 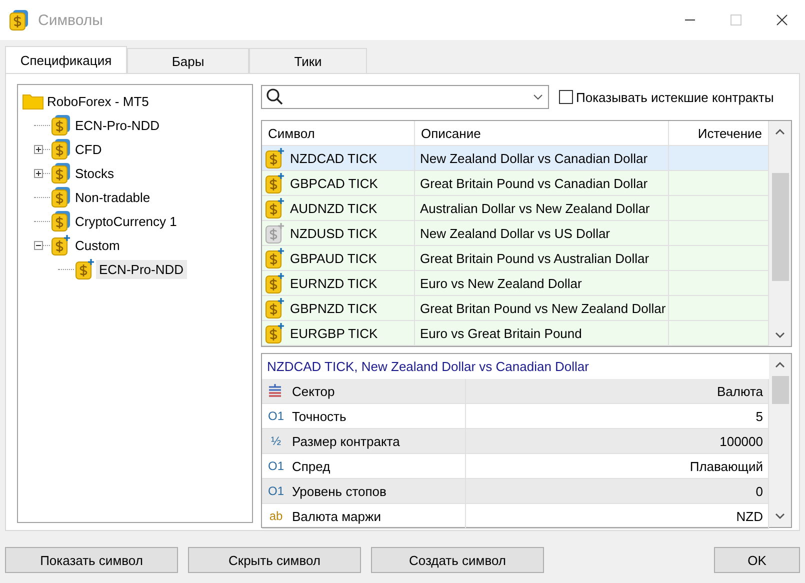 I want to click on tree-item: RoboForex - MT5, so click(x=98, y=101).